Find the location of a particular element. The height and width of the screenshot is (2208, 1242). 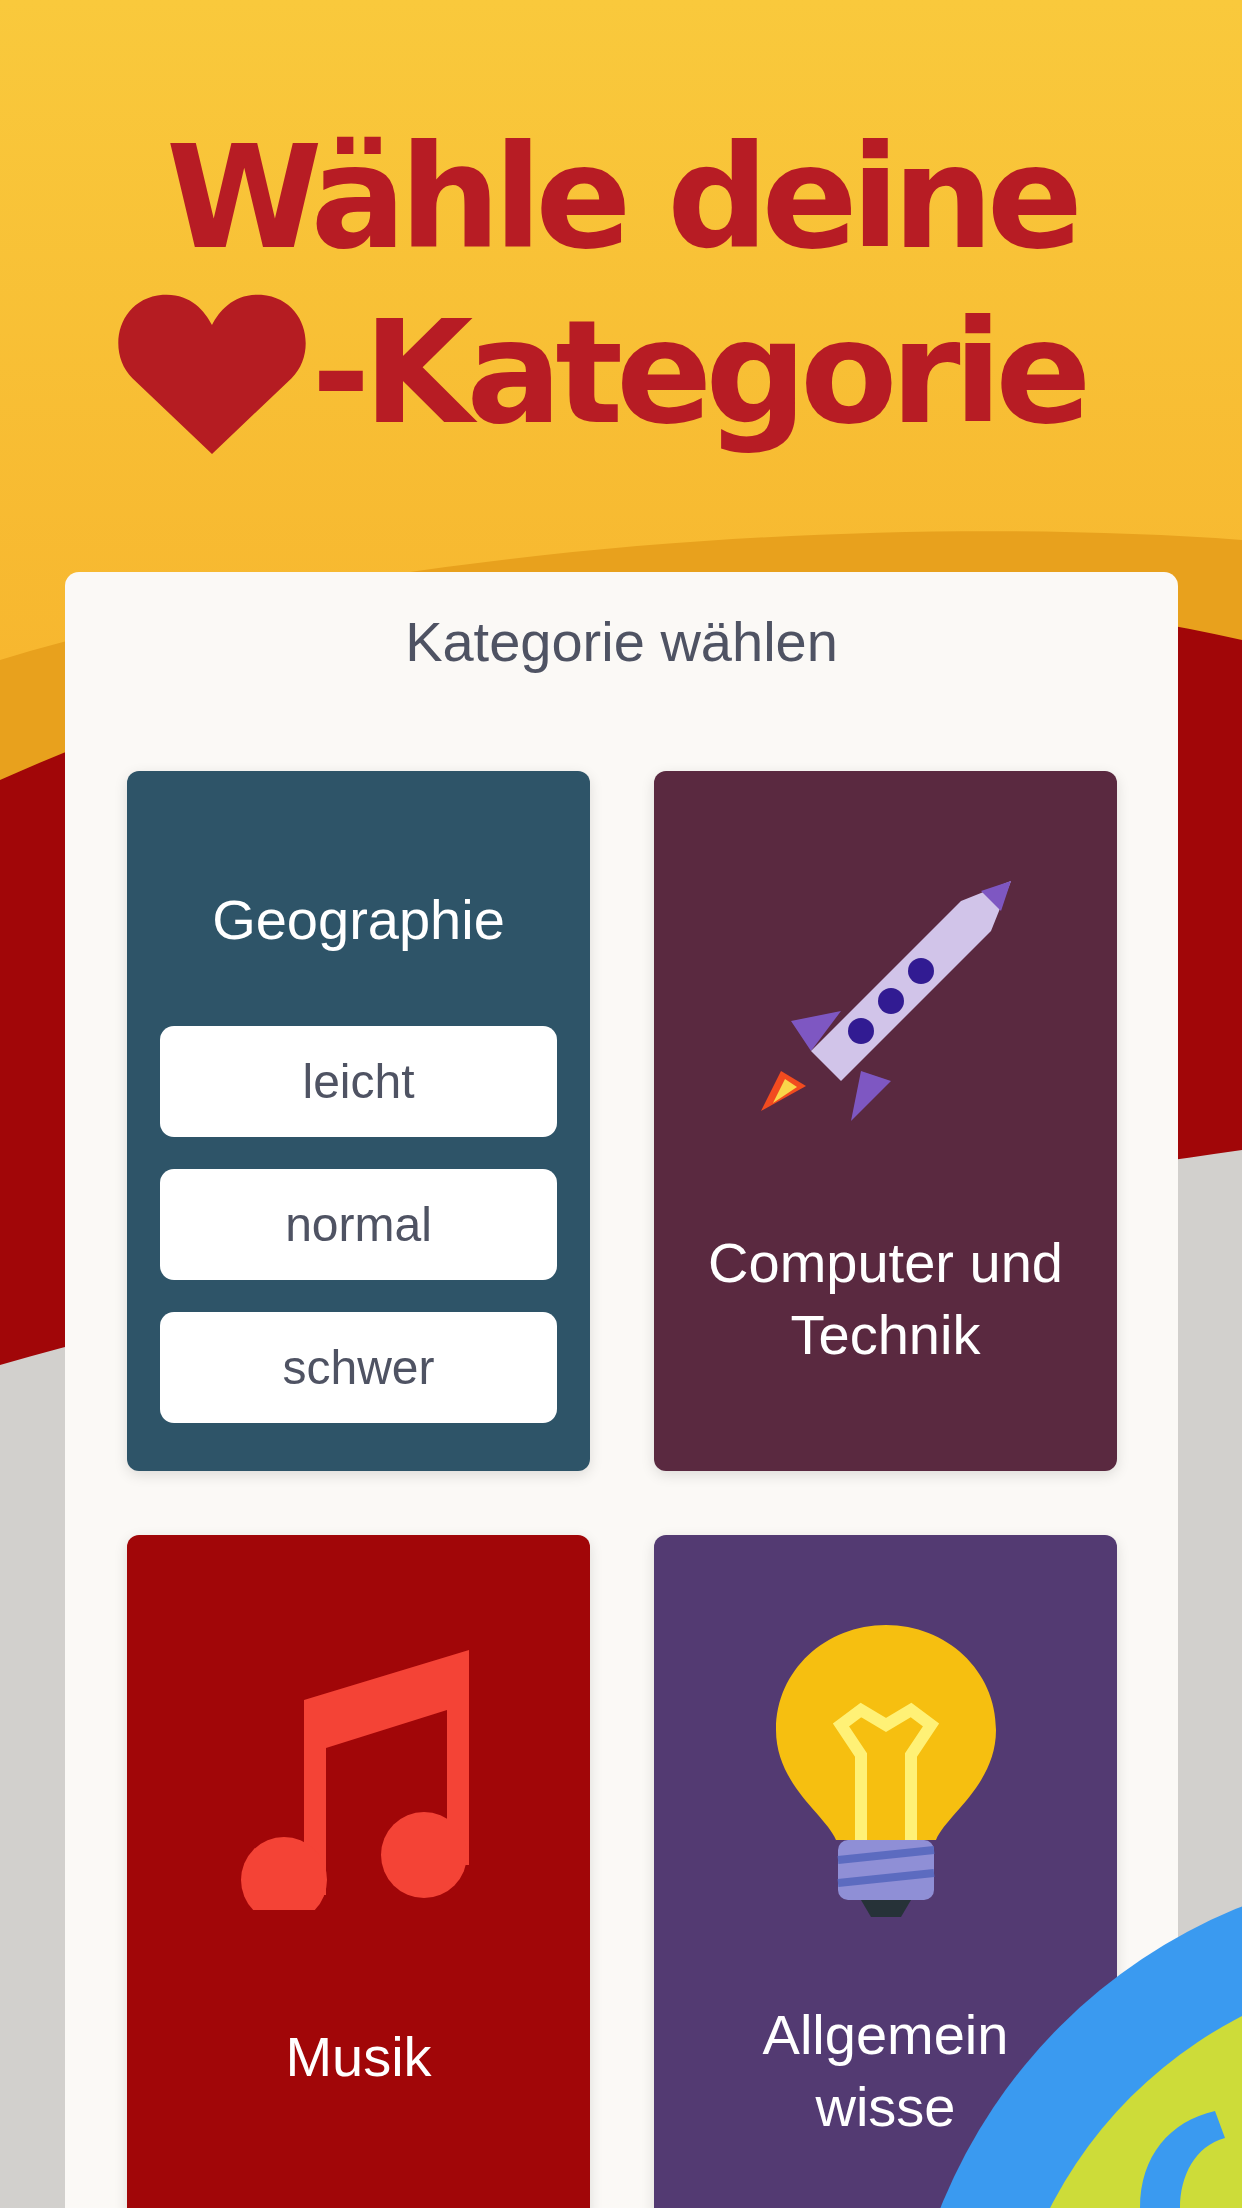

category-title: Allgemein wisse is located at coordinates (885, 2071).